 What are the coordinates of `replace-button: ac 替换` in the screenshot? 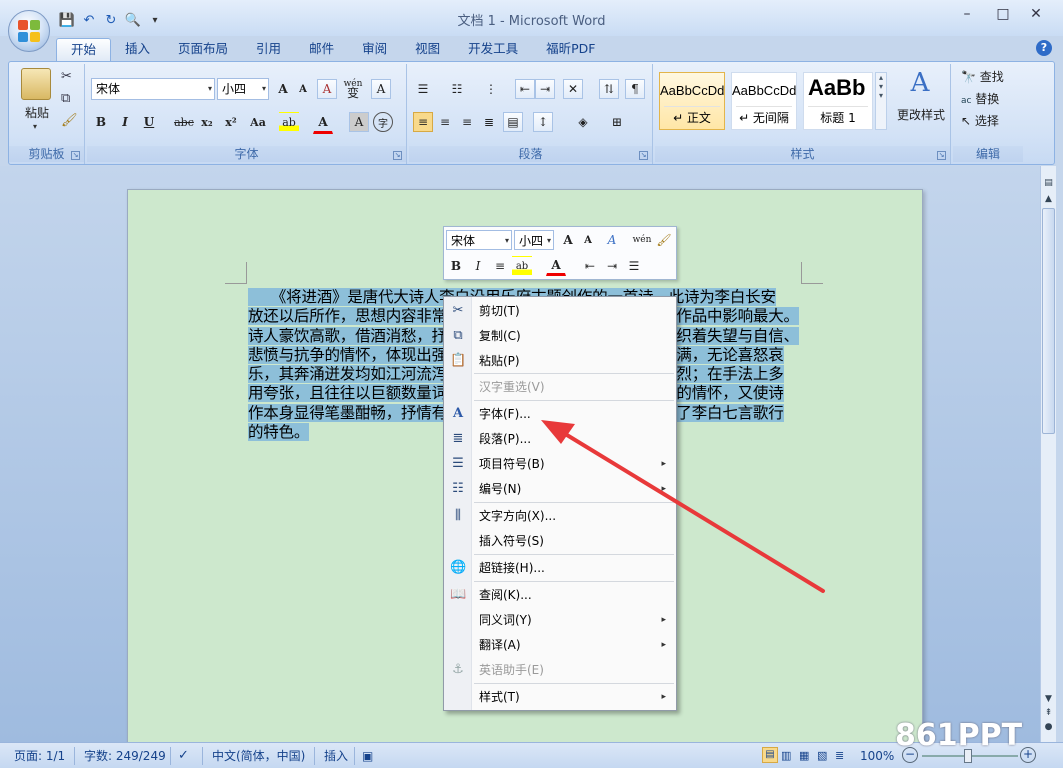 It's located at (980, 98).